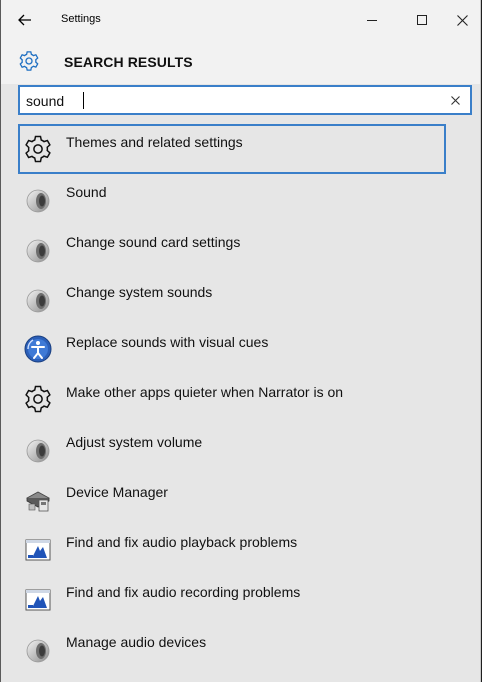 The width and height of the screenshot is (482, 682). Describe the element at coordinates (232, 199) in the screenshot. I see `search-result-item: Sound` at that location.